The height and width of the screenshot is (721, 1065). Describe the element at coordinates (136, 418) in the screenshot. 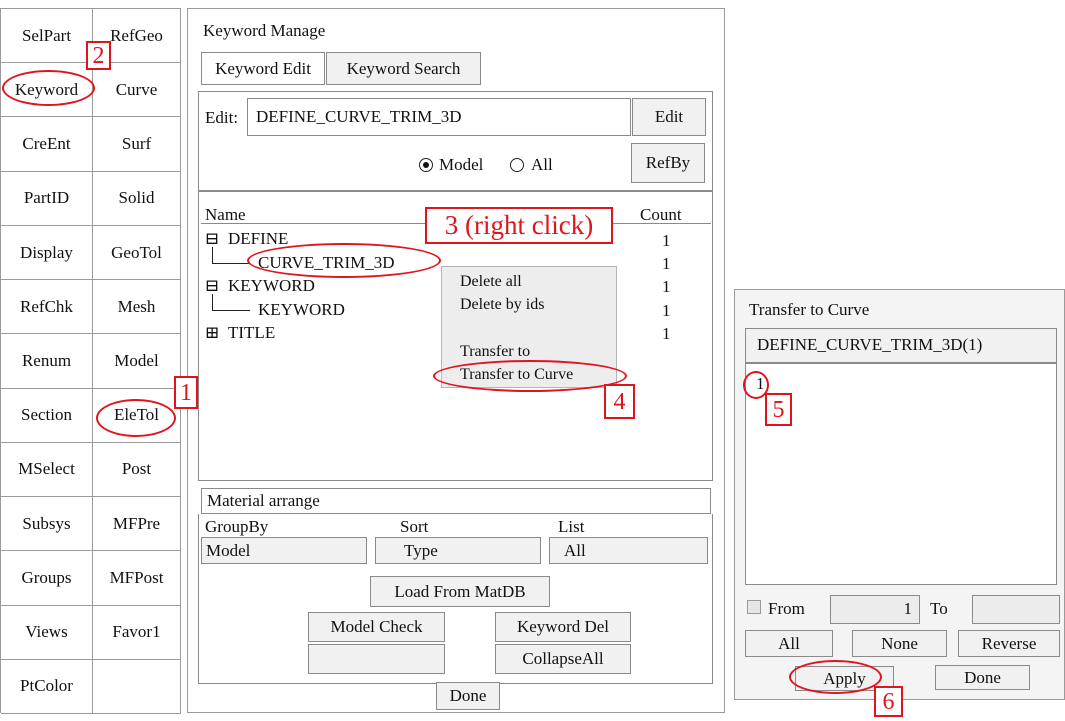

I see `annotation-oval-eletol` at that location.